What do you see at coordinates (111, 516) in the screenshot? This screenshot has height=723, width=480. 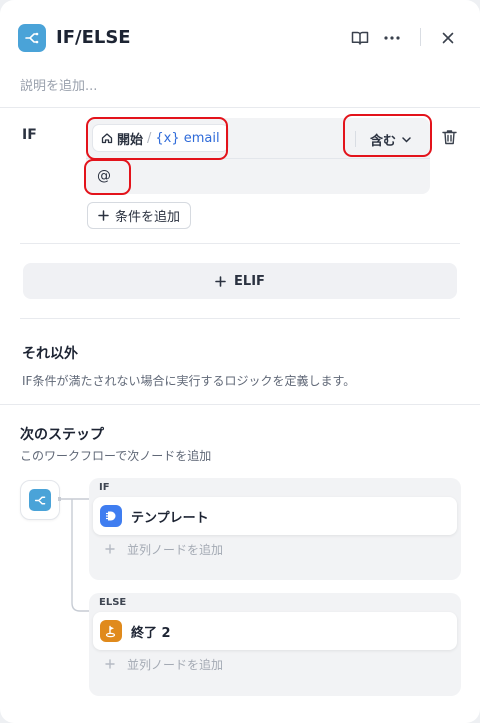 I see `template-icon` at bounding box center [111, 516].